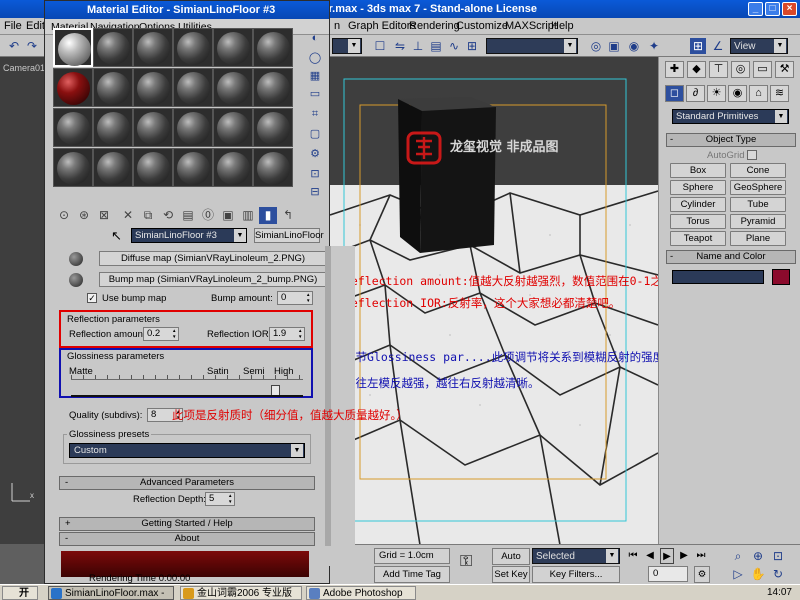 This screenshot has height=600, width=800. What do you see at coordinates (248, 215) in the screenshot?
I see `show-end-result-icon: ▥` at bounding box center [248, 215].